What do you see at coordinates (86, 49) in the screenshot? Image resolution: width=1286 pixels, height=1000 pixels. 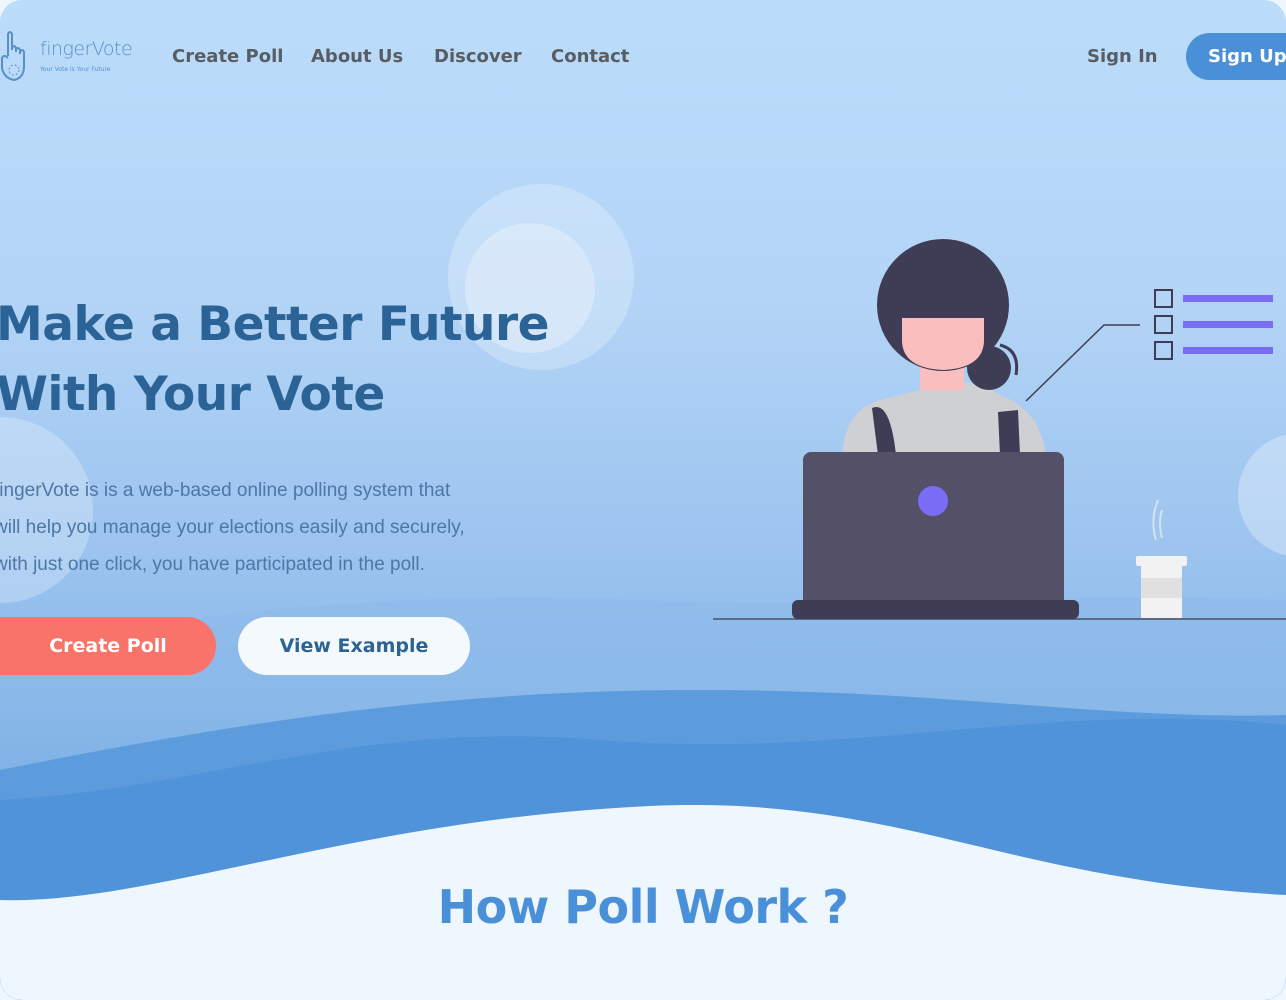 I see `brand-name: fingerVote` at bounding box center [86, 49].